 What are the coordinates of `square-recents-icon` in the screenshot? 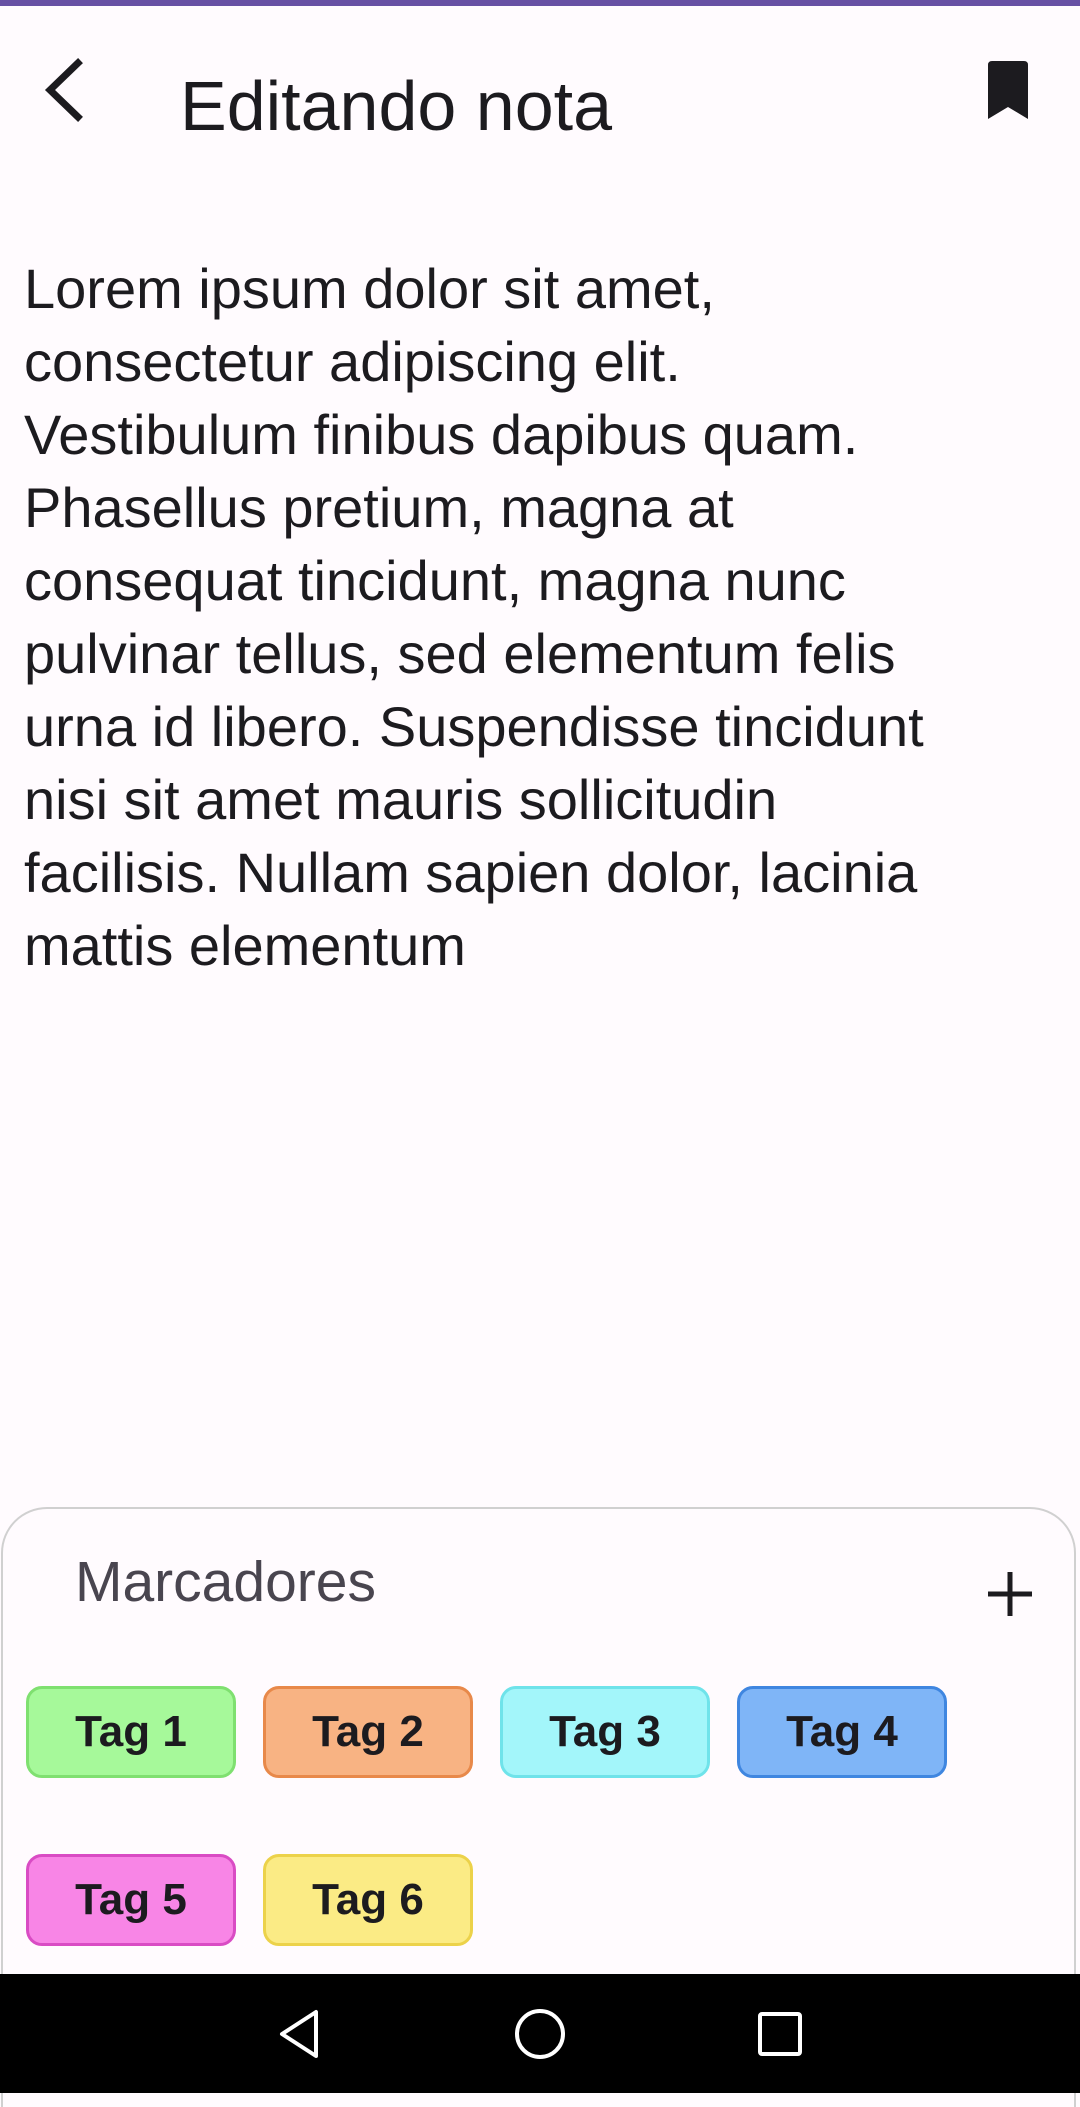 It's located at (780, 2034).